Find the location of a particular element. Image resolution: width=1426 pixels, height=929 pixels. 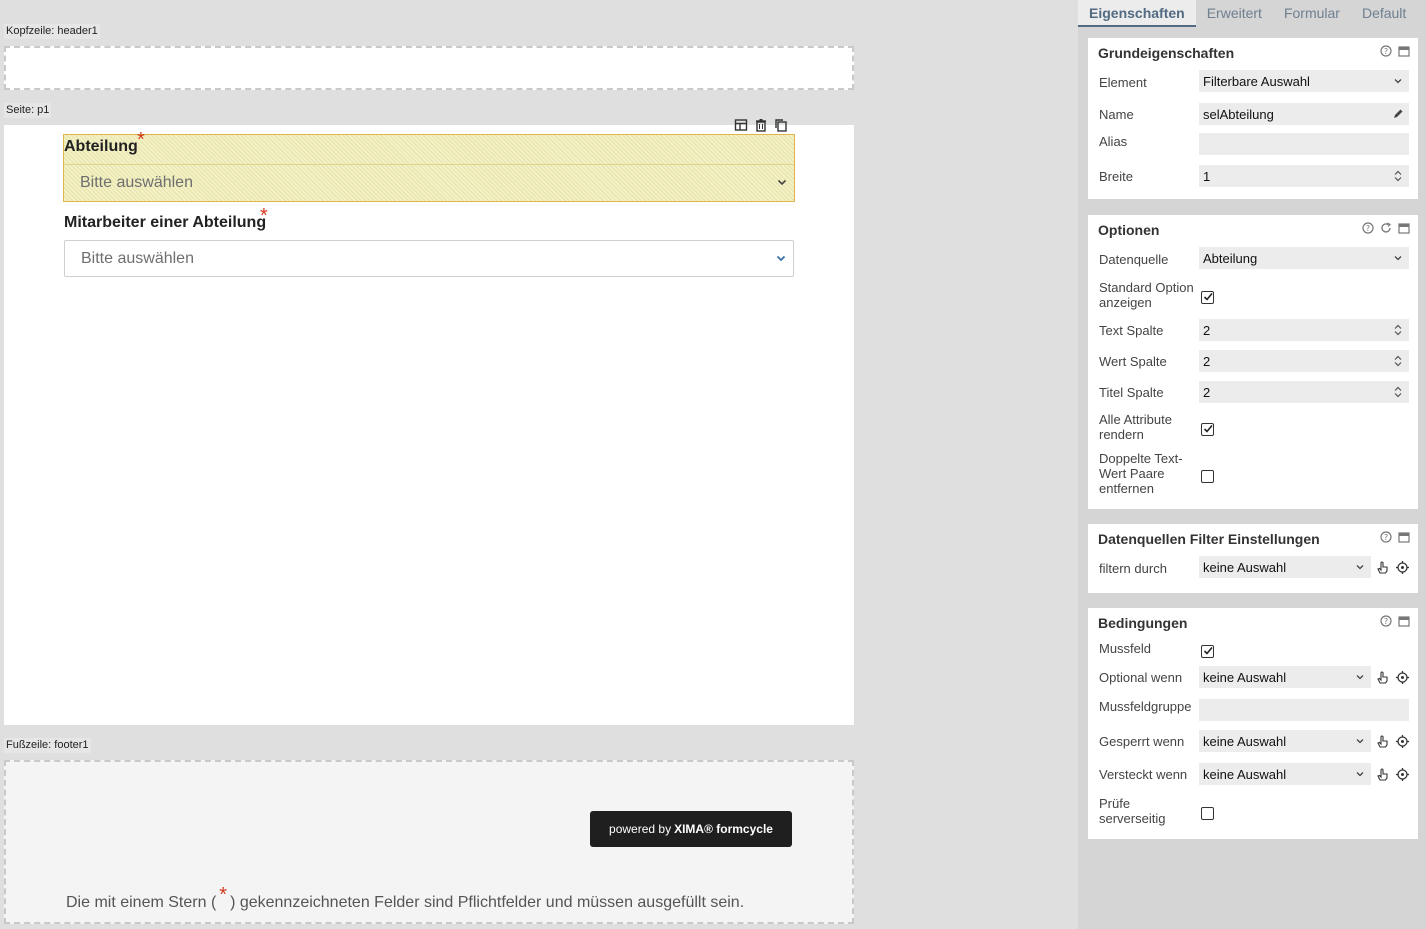

select-filtern-durch-value: keine Auswahl is located at coordinates (1245, 567).